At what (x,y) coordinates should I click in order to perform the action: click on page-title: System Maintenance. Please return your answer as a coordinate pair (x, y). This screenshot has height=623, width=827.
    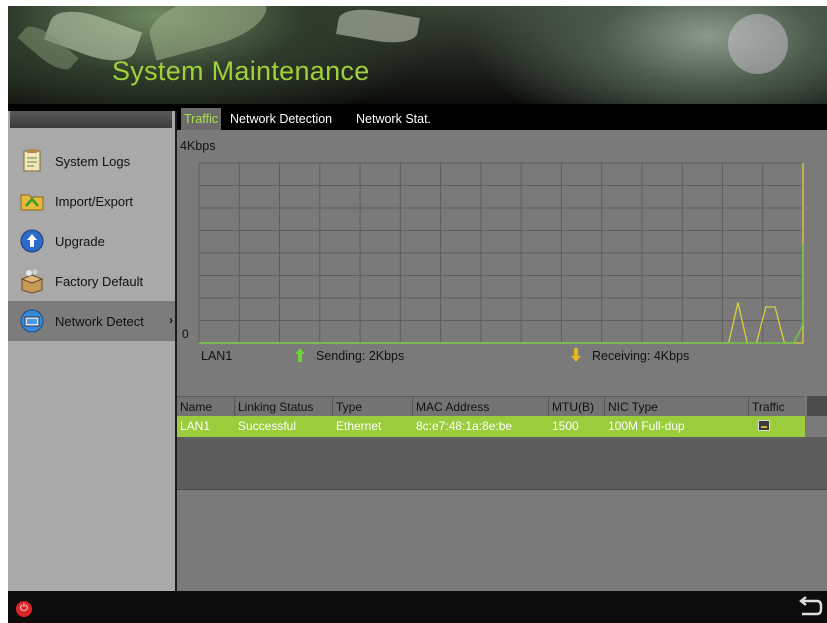
    Looking at the image, I should click on (241, 71).